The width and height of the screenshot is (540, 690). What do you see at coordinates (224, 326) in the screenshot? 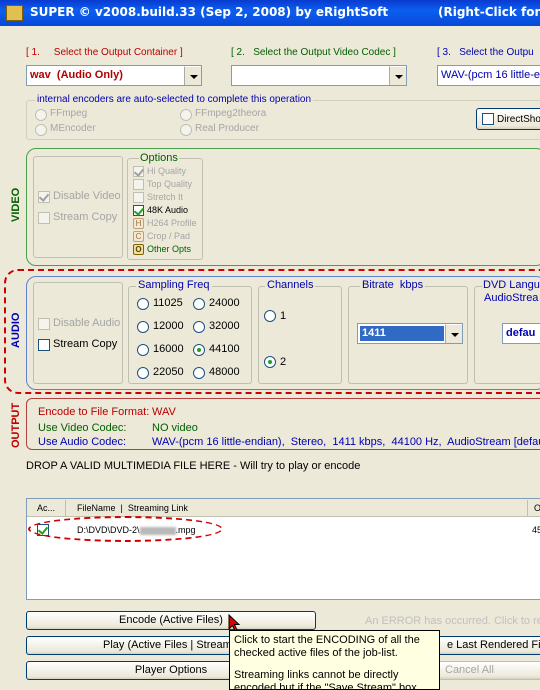
I see `freq-32000-label: 32000` at bounding box center [224, 326].